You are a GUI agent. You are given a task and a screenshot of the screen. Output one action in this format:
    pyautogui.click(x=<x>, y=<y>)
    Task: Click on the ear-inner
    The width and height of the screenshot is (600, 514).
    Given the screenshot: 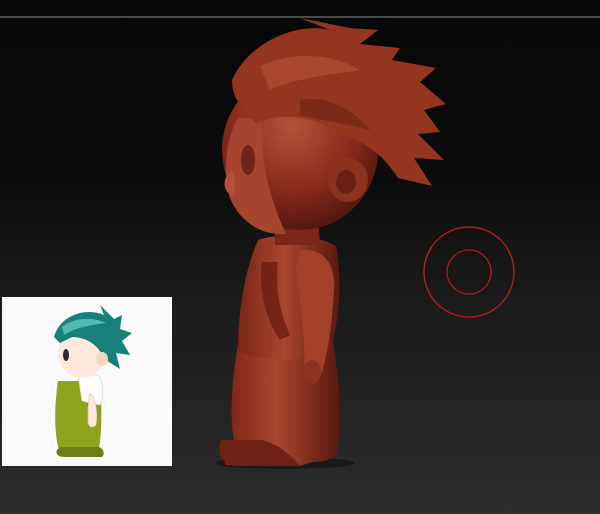 What is the action you would take?
    pyautogui.click(x=346, y=182)
    